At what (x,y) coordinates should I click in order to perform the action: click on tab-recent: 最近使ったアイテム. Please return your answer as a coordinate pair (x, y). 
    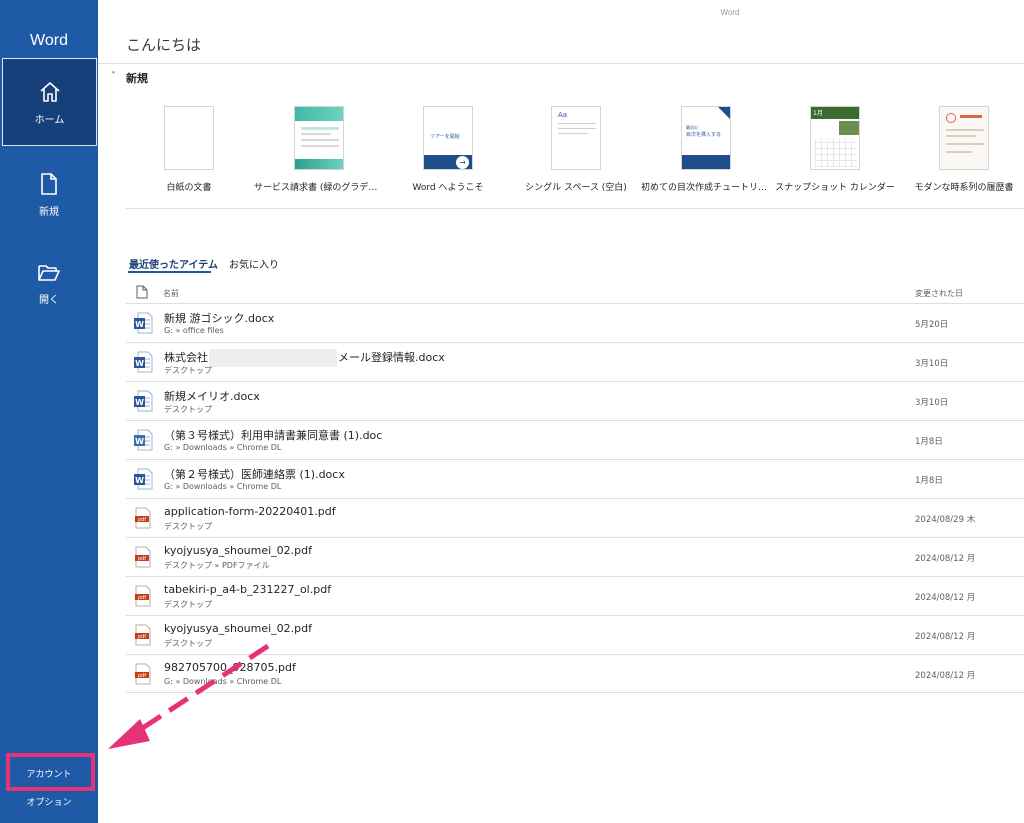
    Looking at the image, I should click on (173, 263).